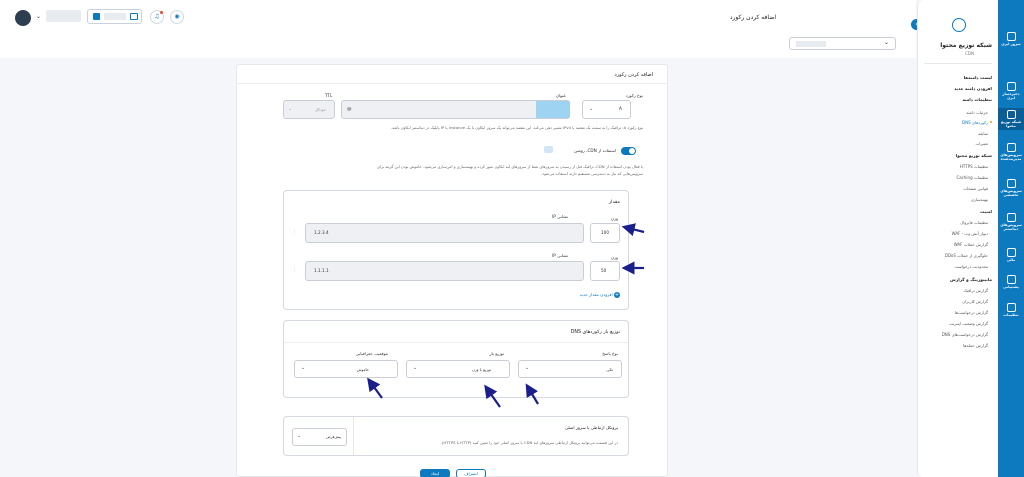 The image size is (1024, 477). I want to click on annotation-arrow-geo-line, so click(375, 388).